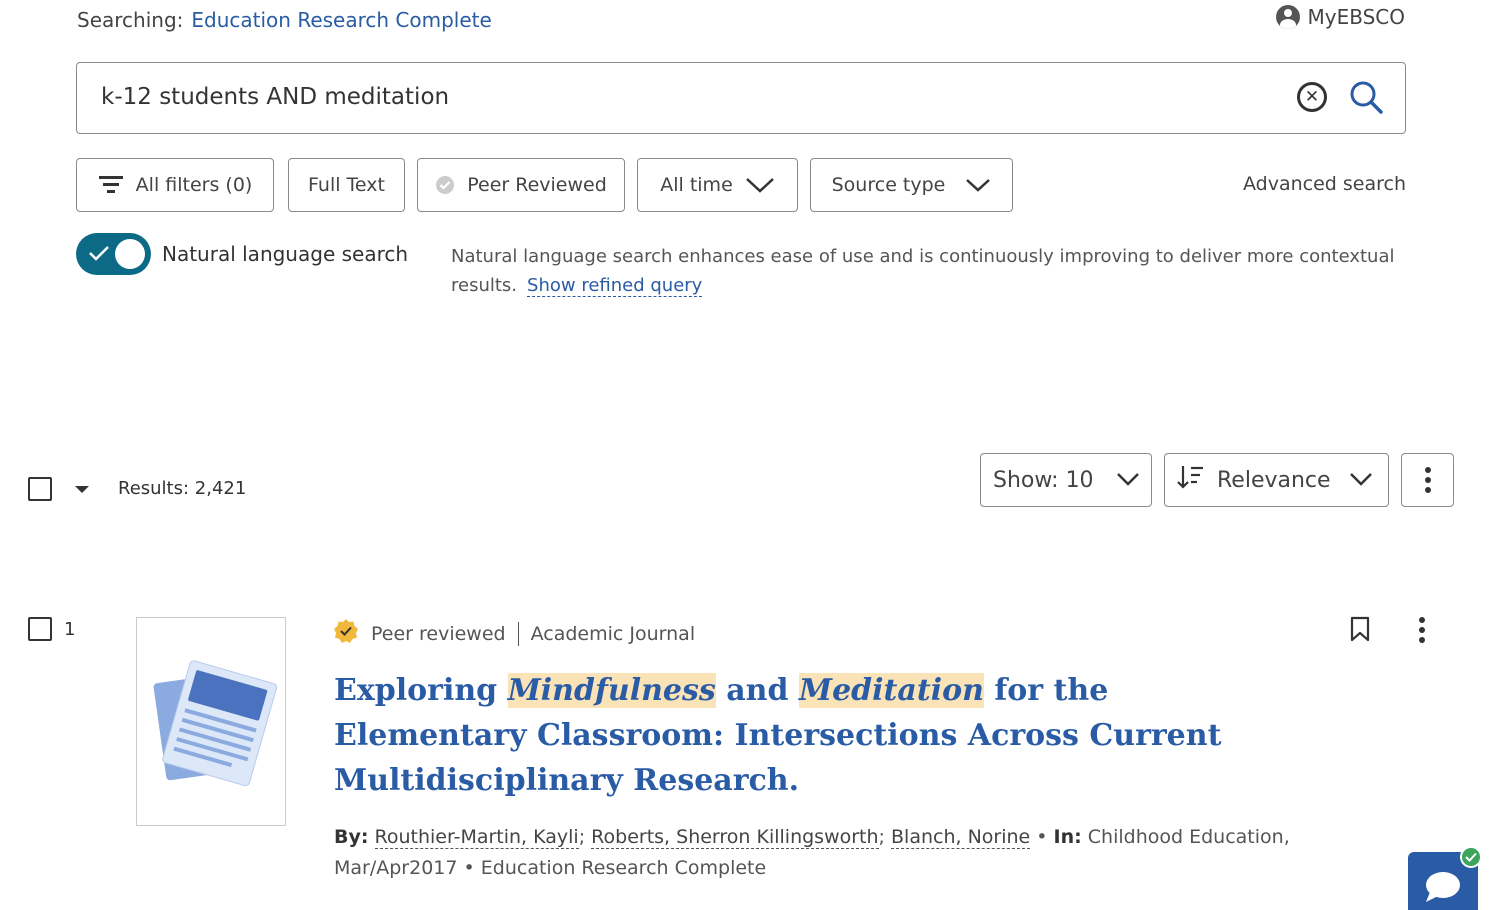 Image resolution: width=1489 pixels, height=910 pixels. I want to click on source-type-label: Source type, so click(888, 185).